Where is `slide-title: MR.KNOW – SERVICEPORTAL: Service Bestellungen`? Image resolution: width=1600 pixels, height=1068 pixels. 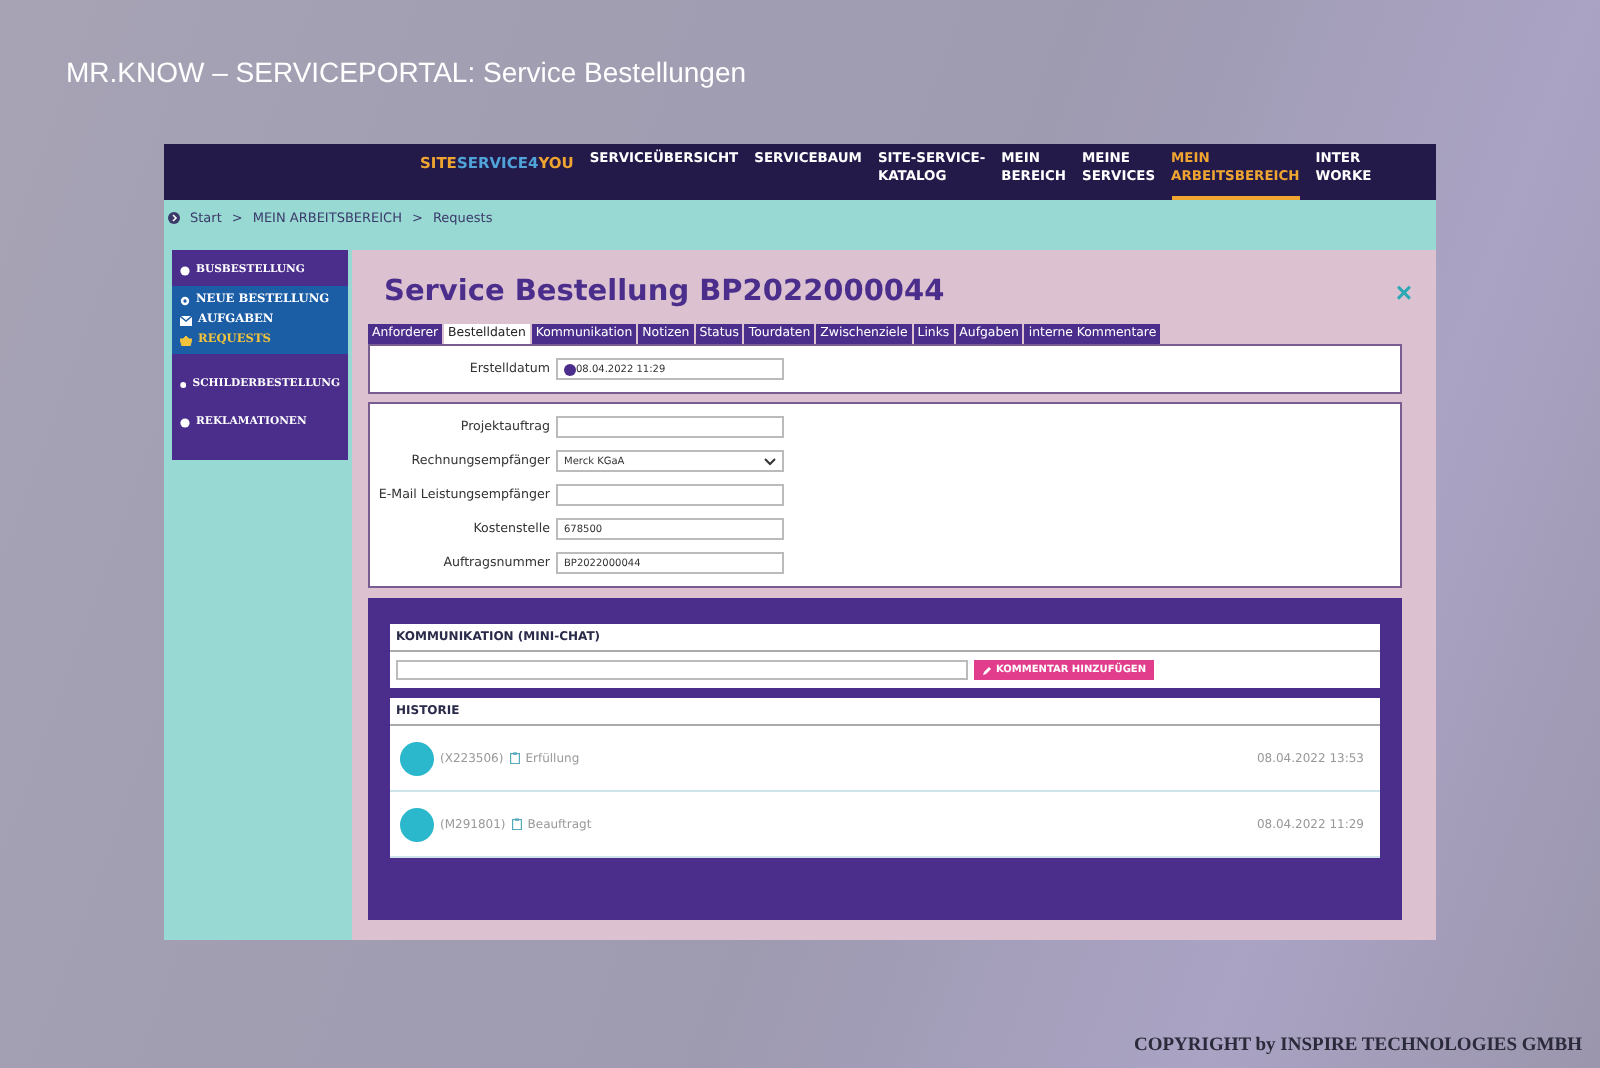
slide-title: MR.KNOW – SERVICEPORTAL: Service Bestellungen is located at coordinates (406, 72).